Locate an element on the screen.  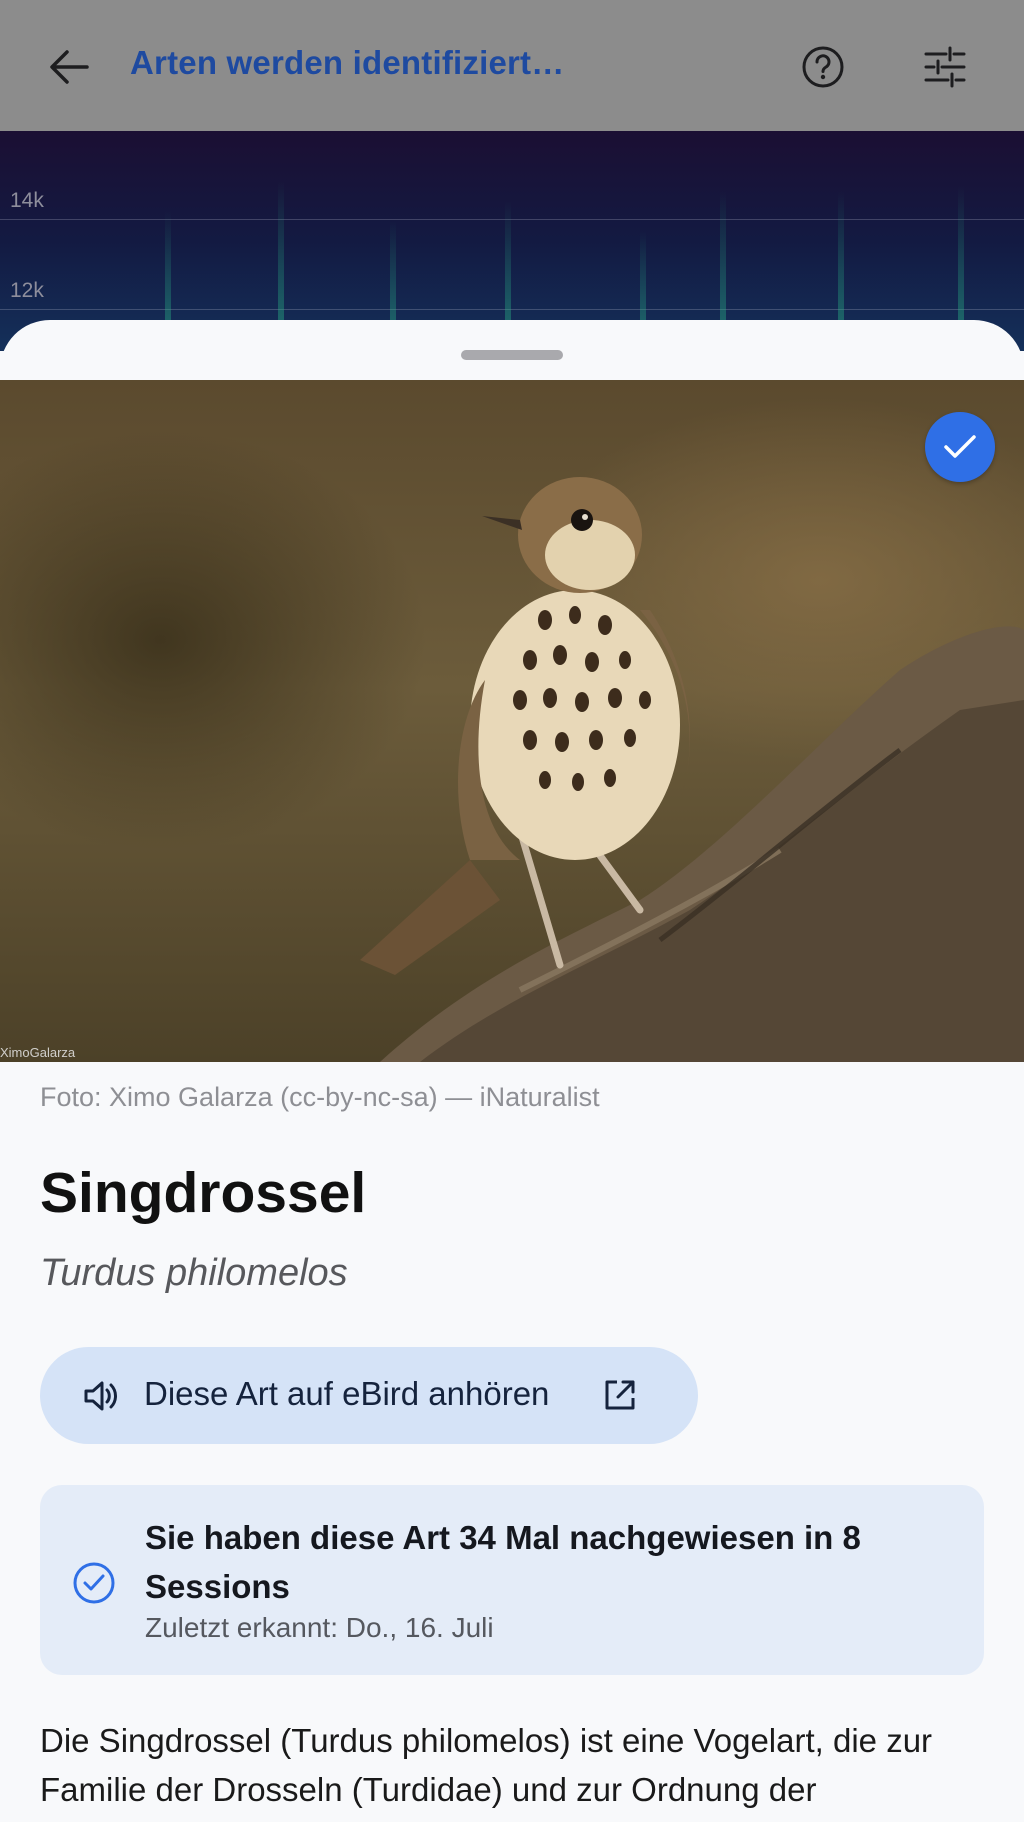
back-button is located at coordinates (69, 67).